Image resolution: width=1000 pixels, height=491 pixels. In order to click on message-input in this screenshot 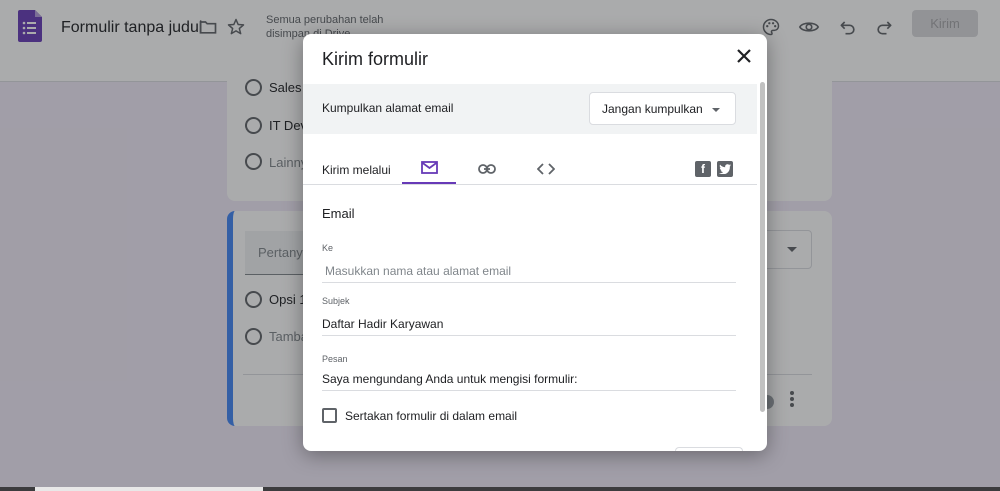, I will do `click(529, 379)`.